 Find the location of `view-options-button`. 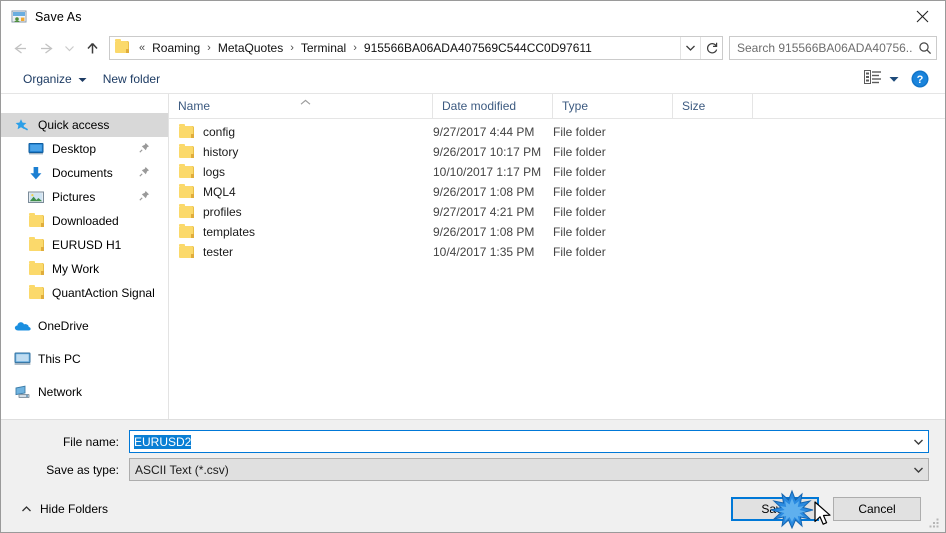

view-options-button is located at coordinates (881, 78).